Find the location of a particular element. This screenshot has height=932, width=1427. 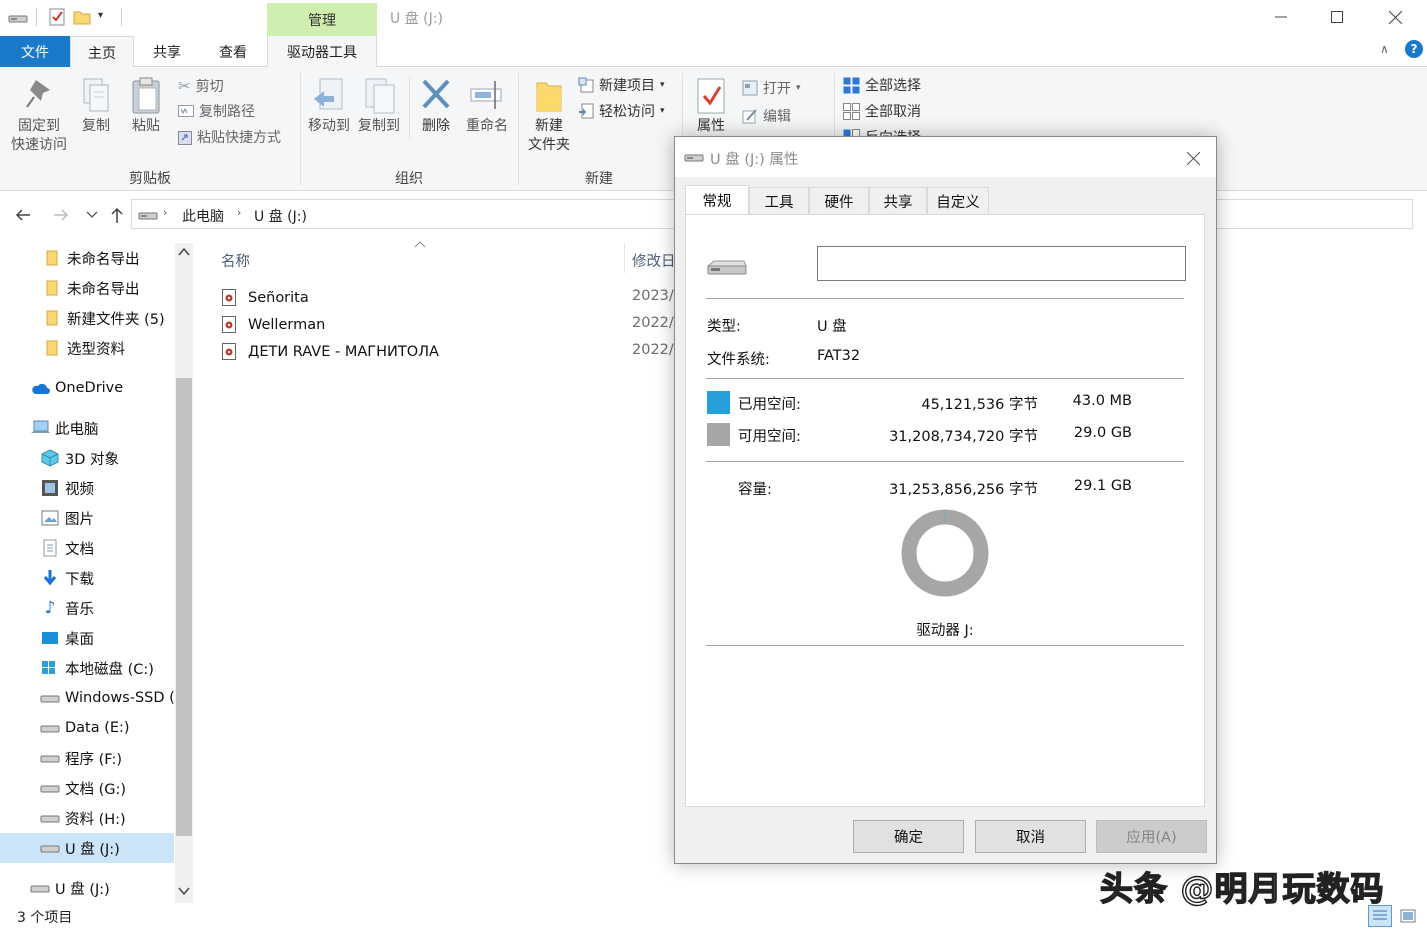

back-button is located at coordinates (23, 215).